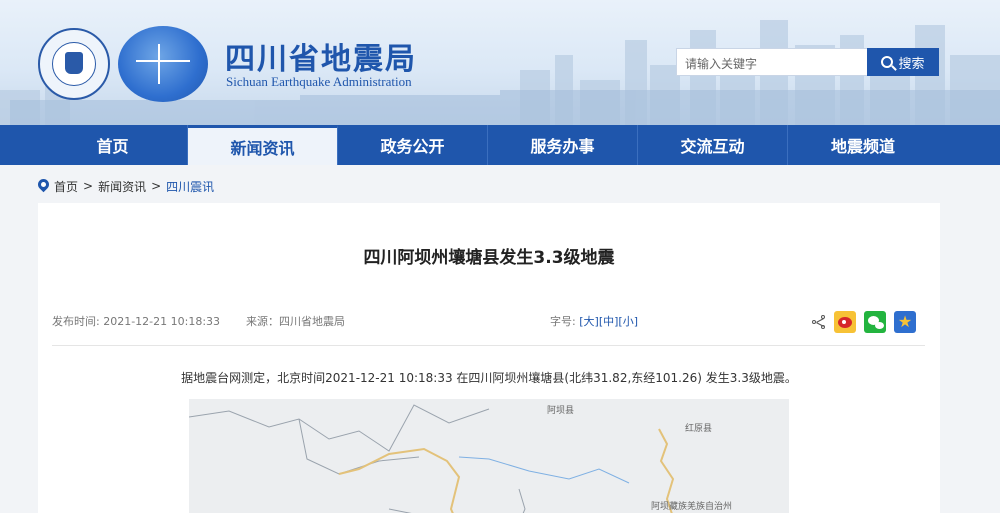 This screenshot has height=513, width=1000. Describe the element at coordinates (74, 64) in the screenshot. I see `cea-emblem-logo` at that location.